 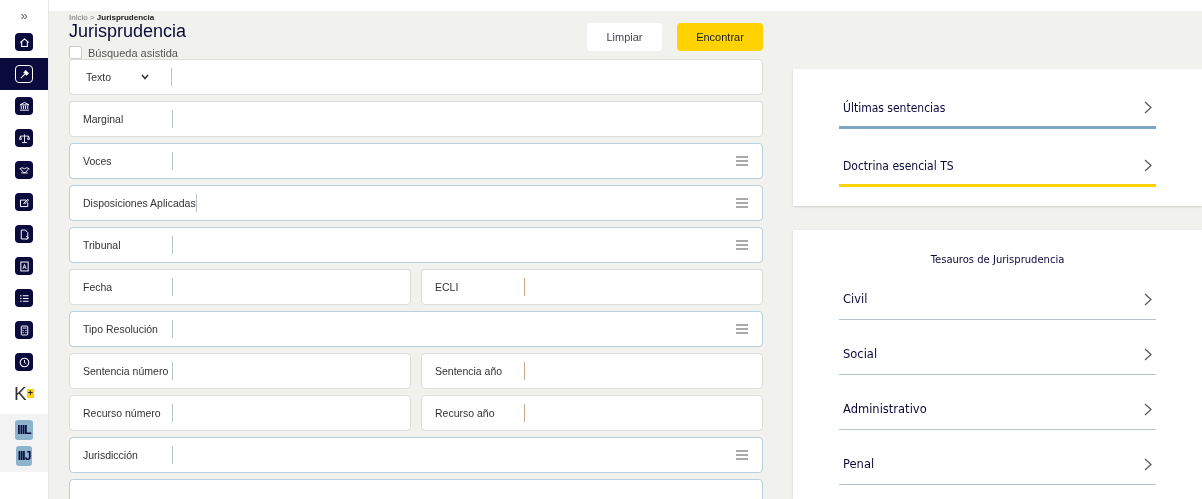 What do you see at coordinates (126, 371) in the screenshot?
I see `field-label: Sentencia número` at bounding box center [126, 371].